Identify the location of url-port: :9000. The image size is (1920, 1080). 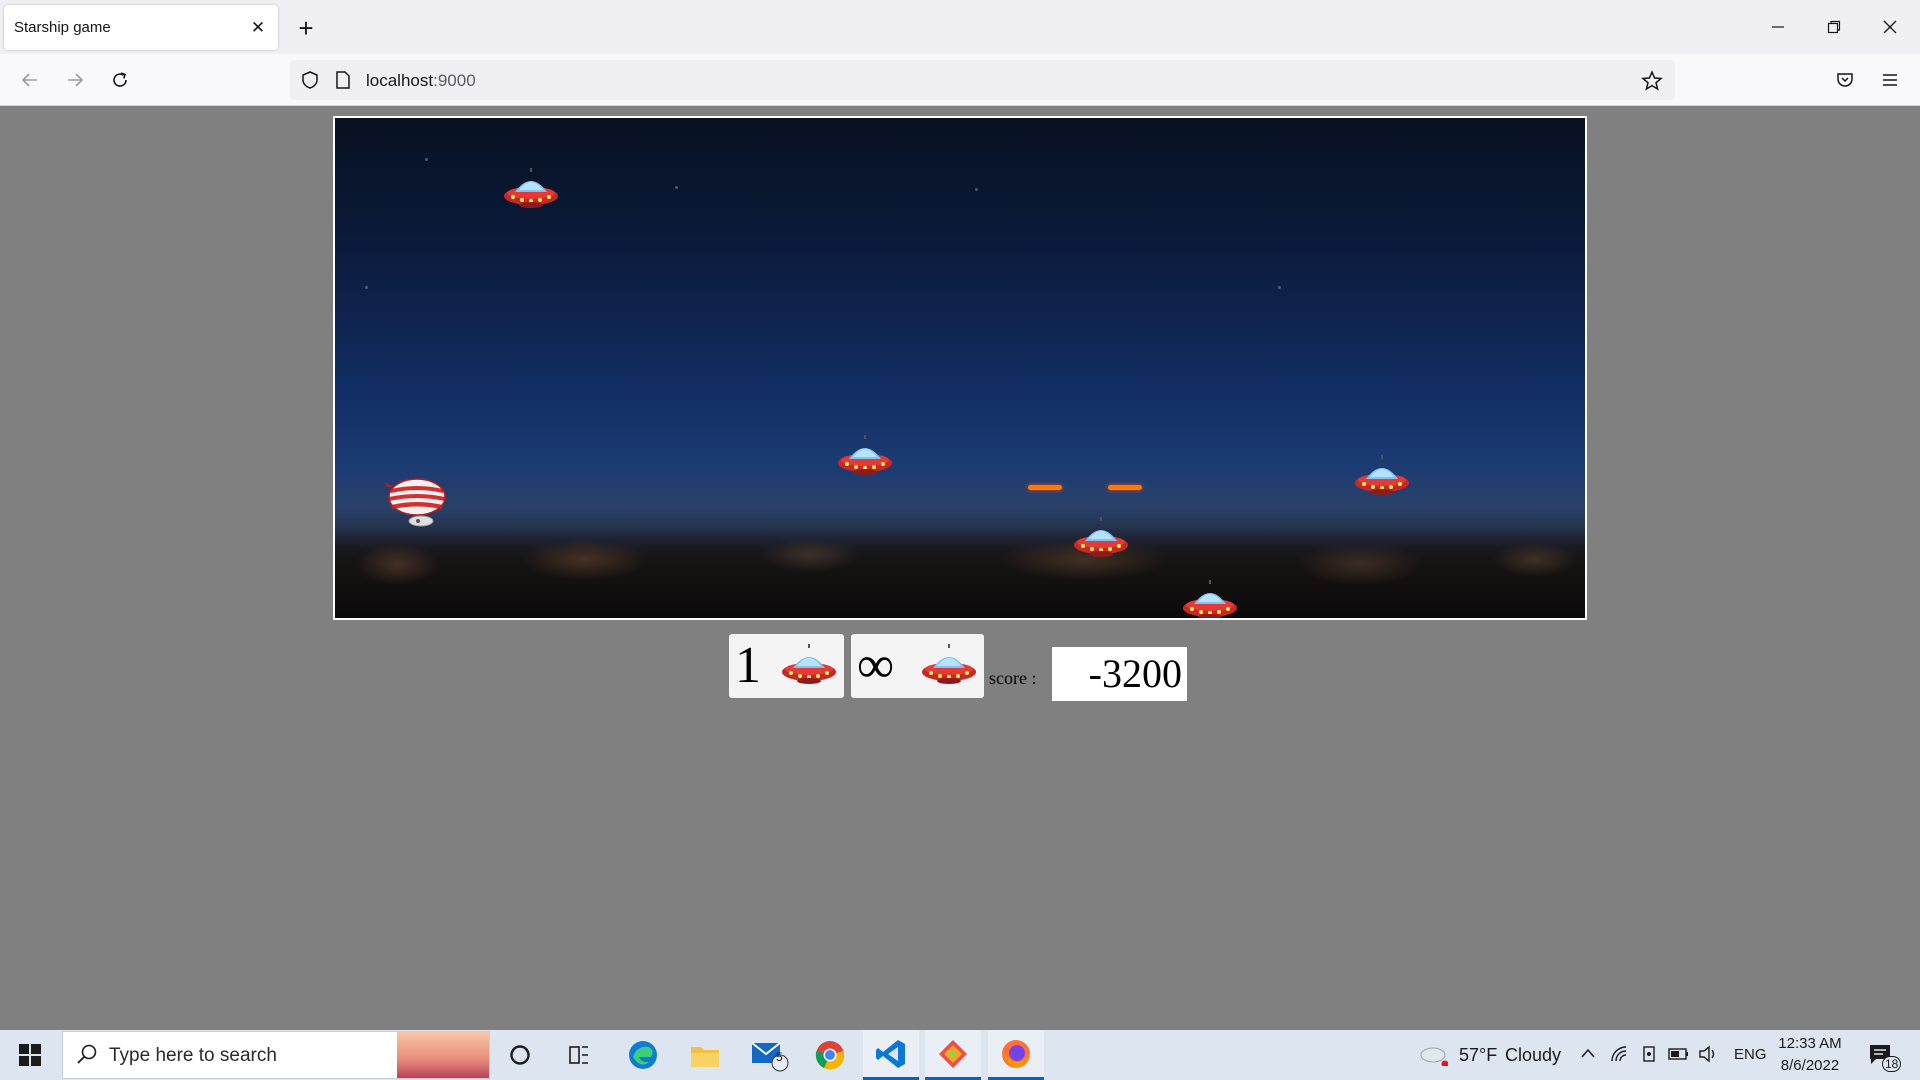
(454, 80).